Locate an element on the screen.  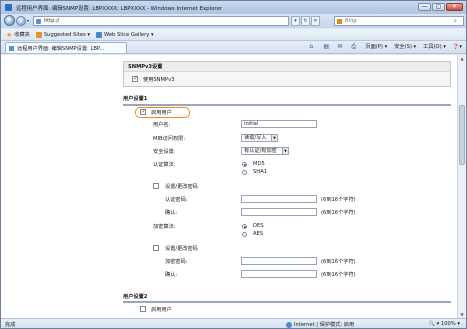
favorites-button: ★ 收藏夹 is located at coordinates (18, 35).